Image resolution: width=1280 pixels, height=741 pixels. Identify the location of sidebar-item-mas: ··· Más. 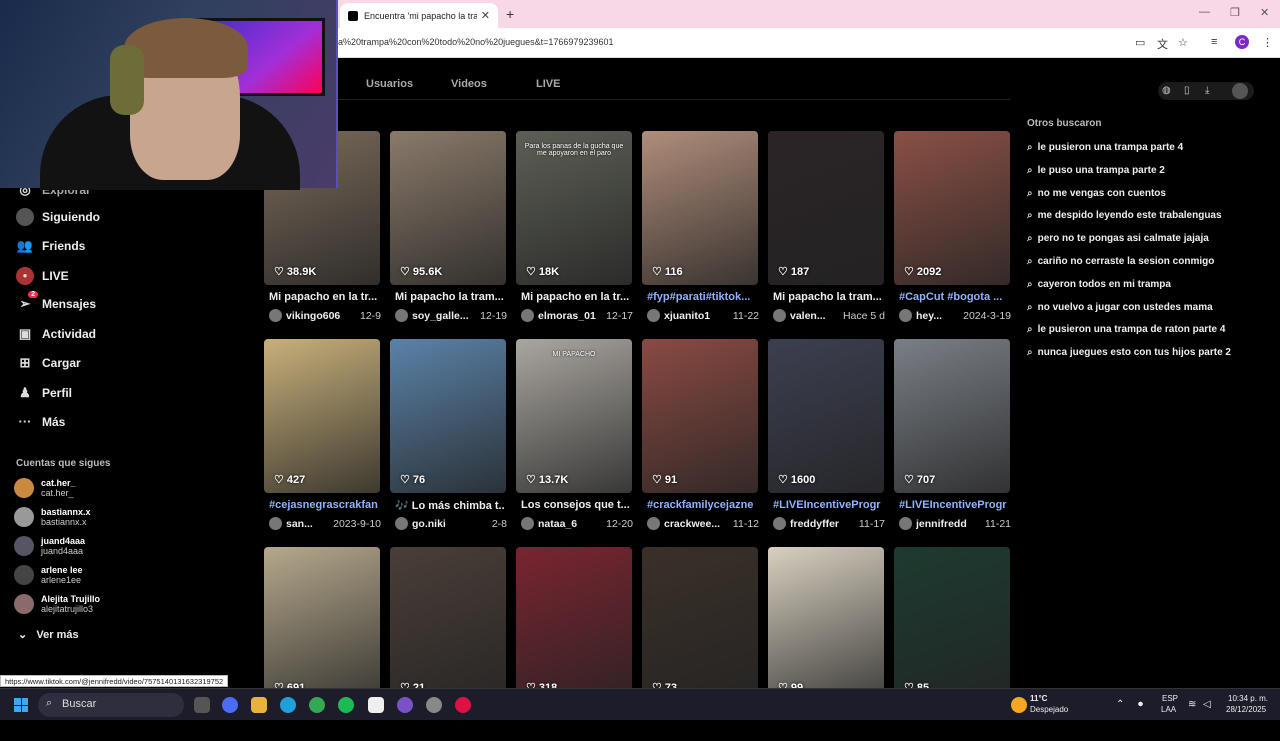
(41, 421).